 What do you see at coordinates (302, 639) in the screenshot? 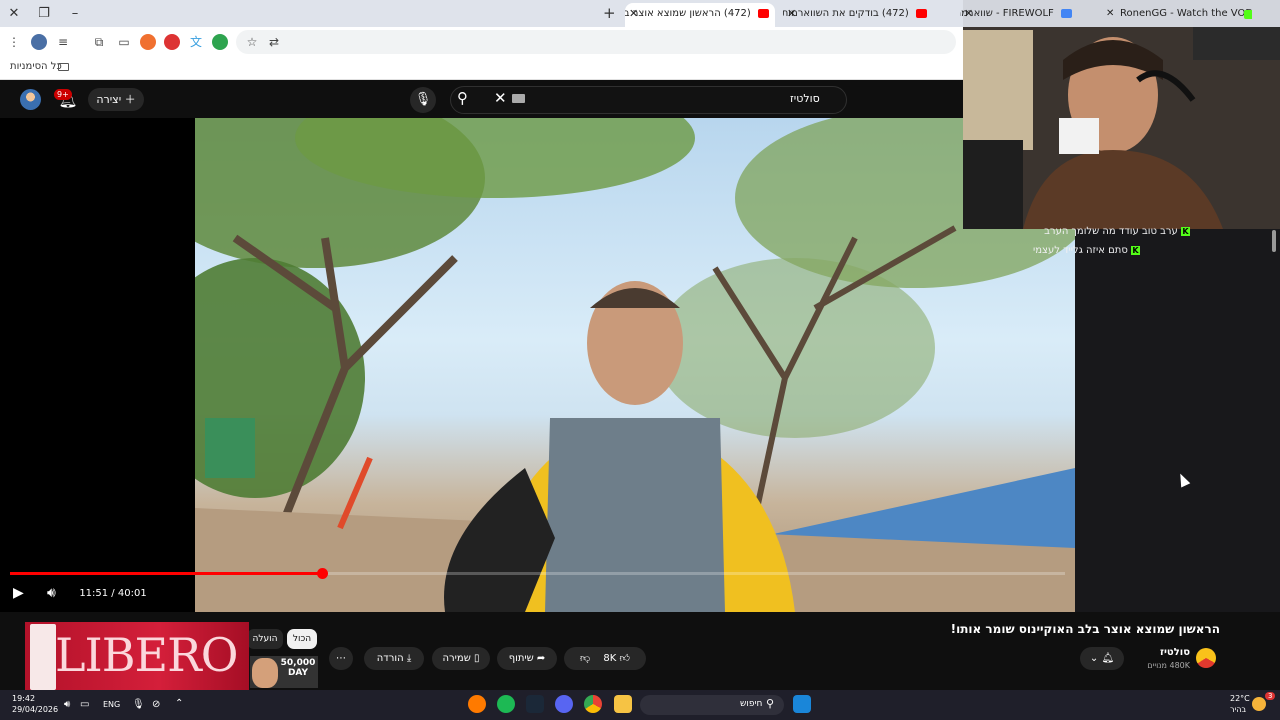
I see `chip-all: הכול` at bounding box center [302, 639].